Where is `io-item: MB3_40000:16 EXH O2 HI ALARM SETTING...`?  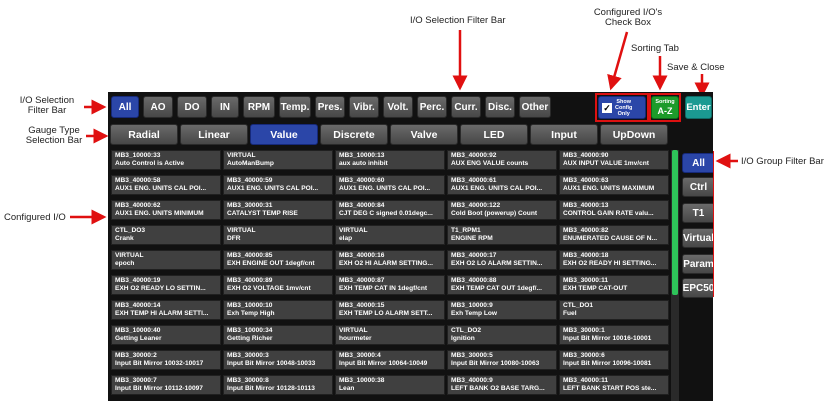 io-item: MB3_40000:16 EXH O2 HI ALARM SETTING... is located at coordinates (390, 260).